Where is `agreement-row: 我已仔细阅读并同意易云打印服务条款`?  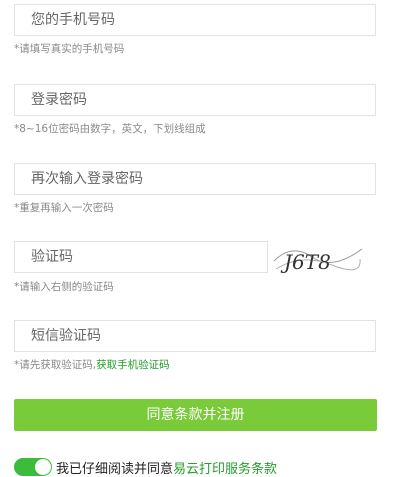 agreement-row: 我已仔细阅读并同意易云打印服务条款 is located at coordinates (145, 467).